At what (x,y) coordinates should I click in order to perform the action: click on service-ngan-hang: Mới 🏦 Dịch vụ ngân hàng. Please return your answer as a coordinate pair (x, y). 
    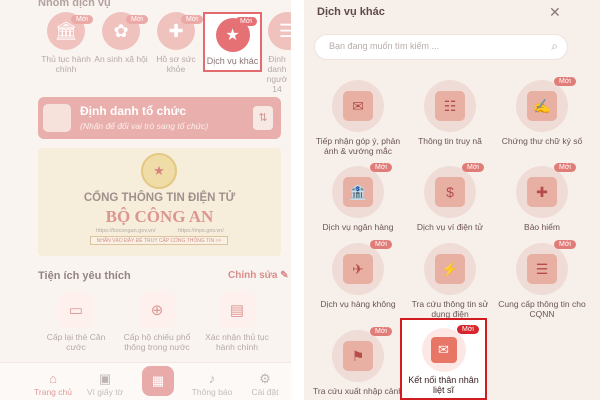
    Looking at the image, I should click on (358, 197).